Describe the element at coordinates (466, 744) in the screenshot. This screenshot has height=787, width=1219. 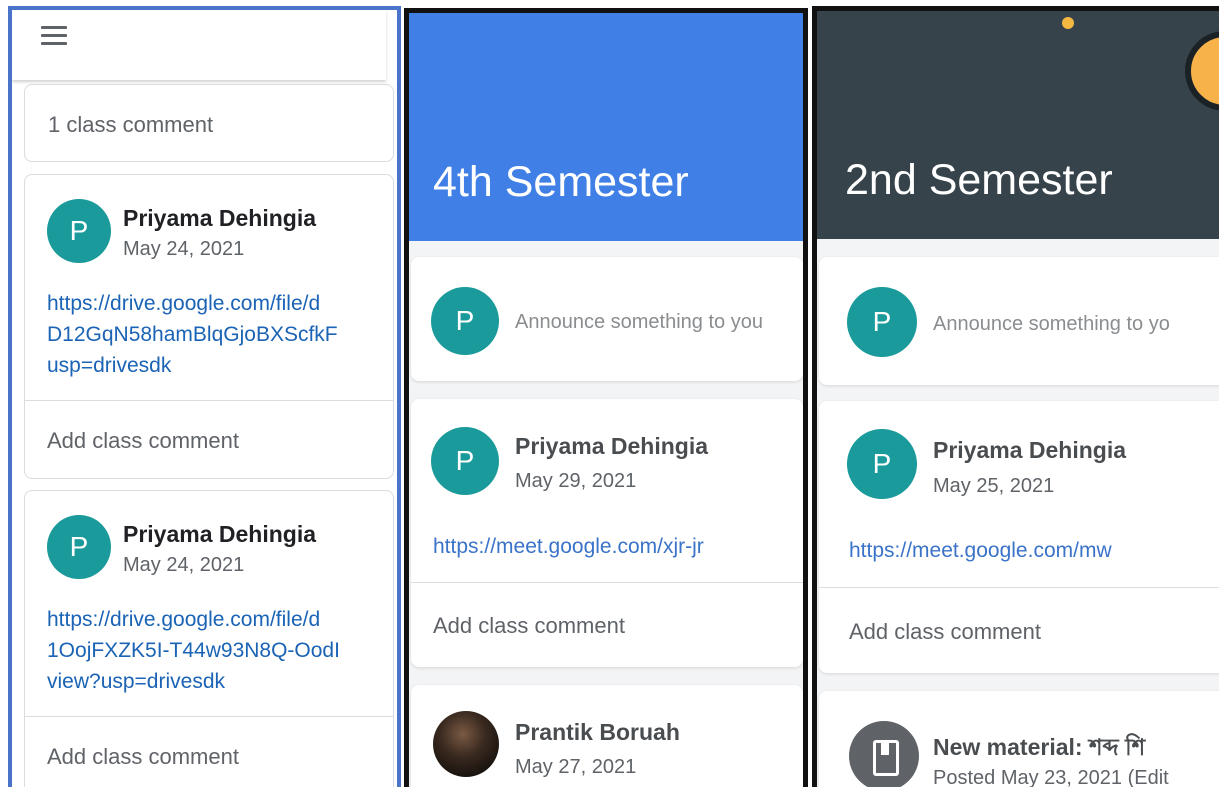
I see `profile-photo-avatar` at that location.